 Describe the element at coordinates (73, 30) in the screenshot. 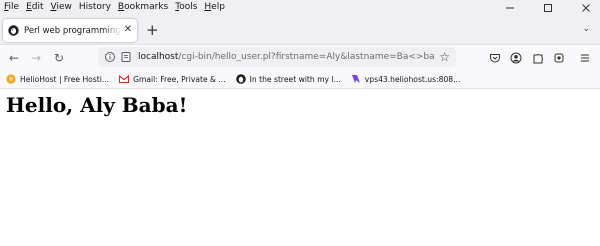

I see `tab-title: Perl web programming (Perl scr` at that location.